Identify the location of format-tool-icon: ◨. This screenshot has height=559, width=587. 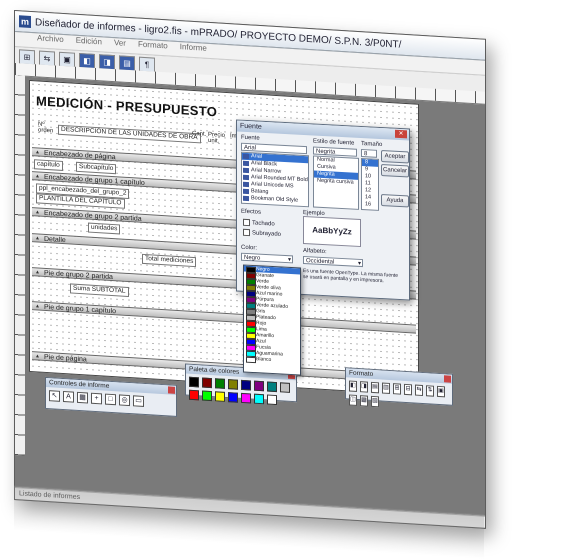
(364, 387).